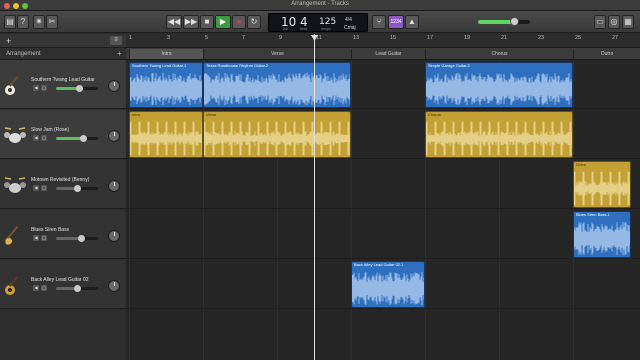  I want to click on rewind-icon: ◀◀, so click(174, 21).